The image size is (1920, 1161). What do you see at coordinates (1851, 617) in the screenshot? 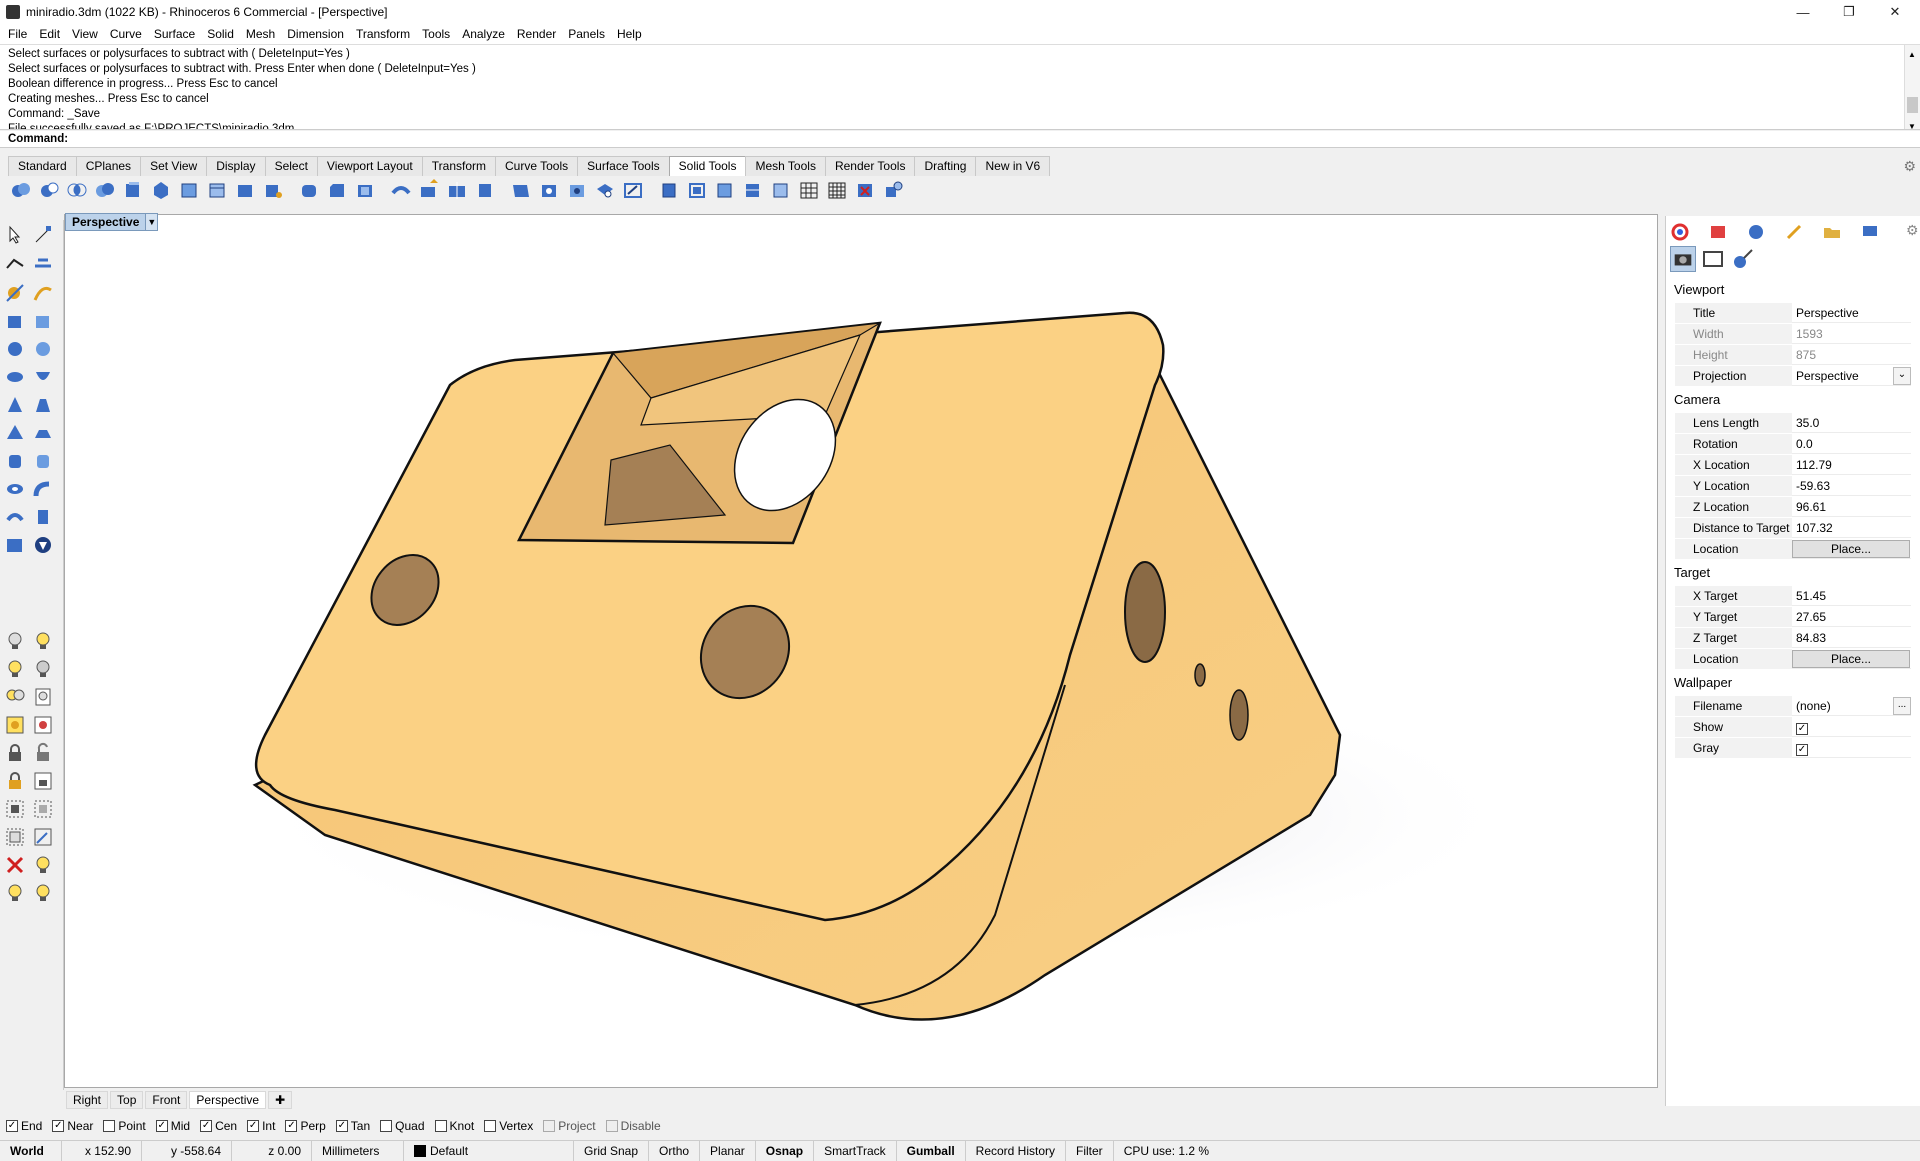
I see `y-target-input: 27.65` at bounding box center [1851, 617].